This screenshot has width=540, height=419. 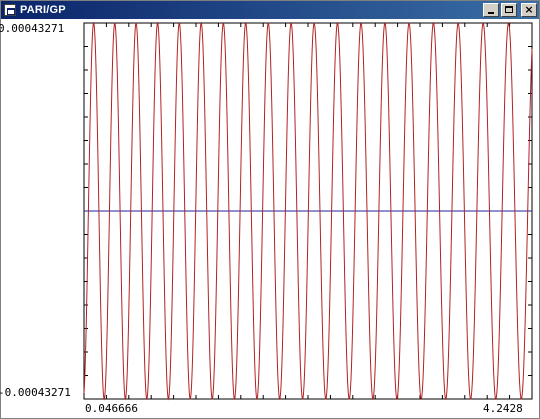 What do you see at coordinates (43, 10) in the screenshot?
I see `window-title: PARI/GP` at bounding box center [43, 10].